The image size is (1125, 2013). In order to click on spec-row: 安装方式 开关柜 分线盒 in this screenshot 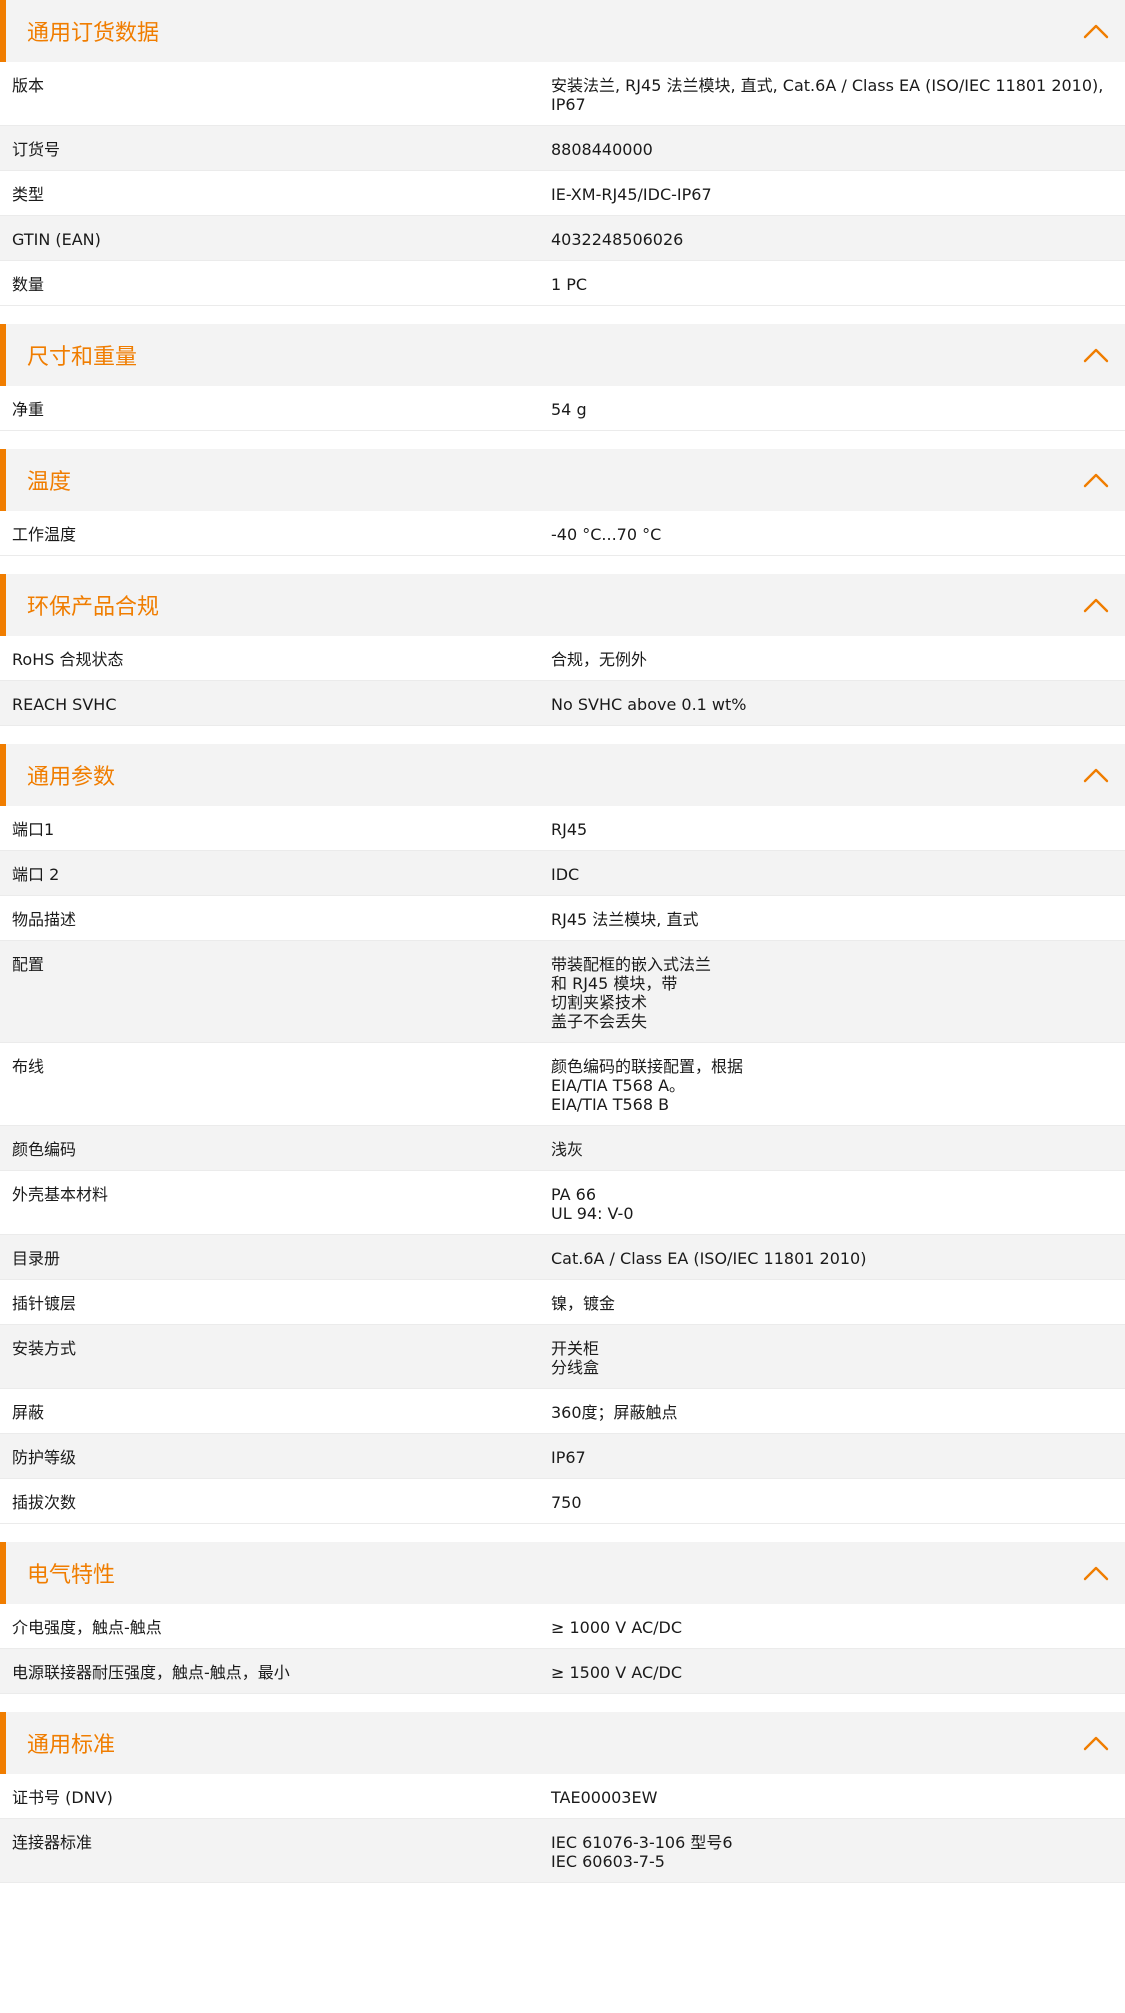, I will do `click(562, 1357)`.